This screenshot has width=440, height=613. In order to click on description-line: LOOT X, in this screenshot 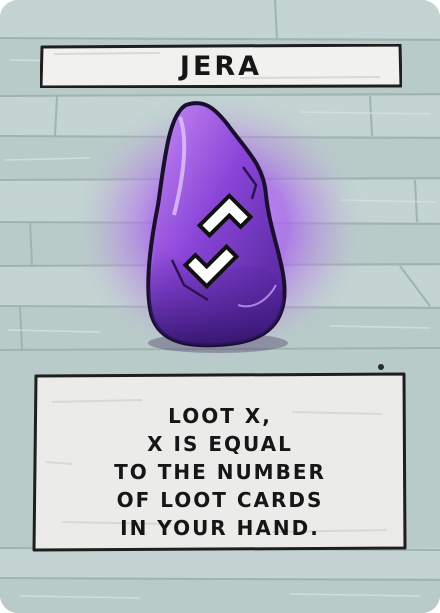, I will do `click(220, 416)`.